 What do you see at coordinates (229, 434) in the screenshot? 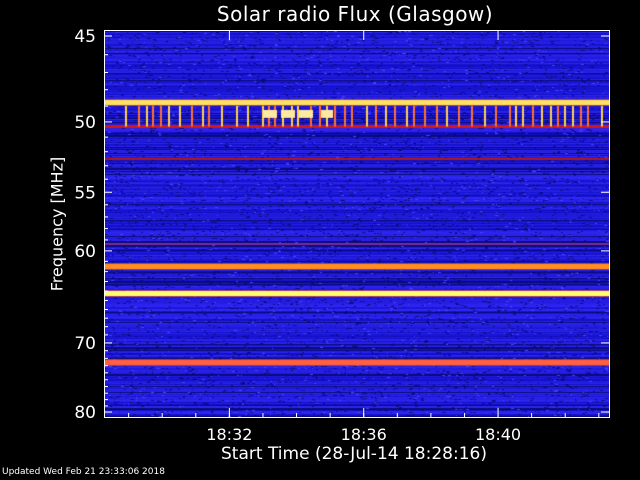
I see `x-tick-label-18:32: 18:32` at bounding box center [229, 434].